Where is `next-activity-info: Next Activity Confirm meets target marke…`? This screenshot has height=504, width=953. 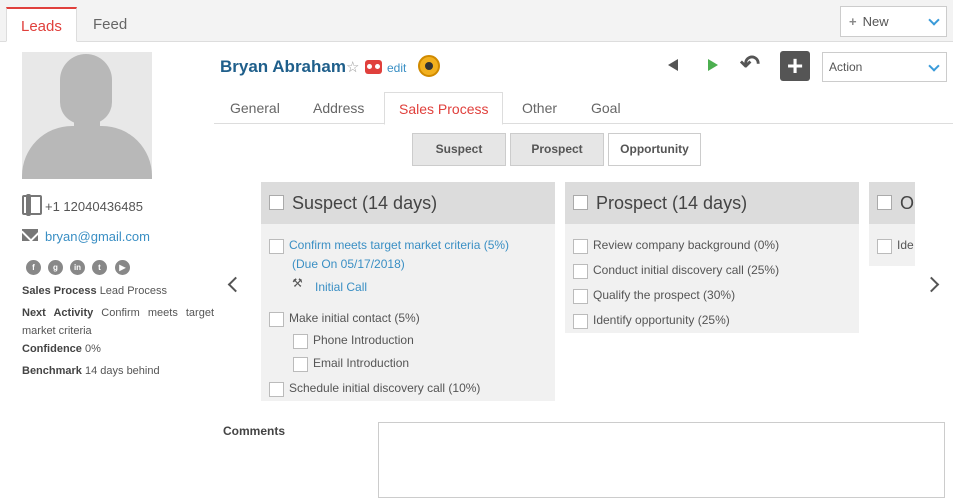
next-activity-info: Next Activity Confirm meets target marke… is located at coordinates (118, 322).